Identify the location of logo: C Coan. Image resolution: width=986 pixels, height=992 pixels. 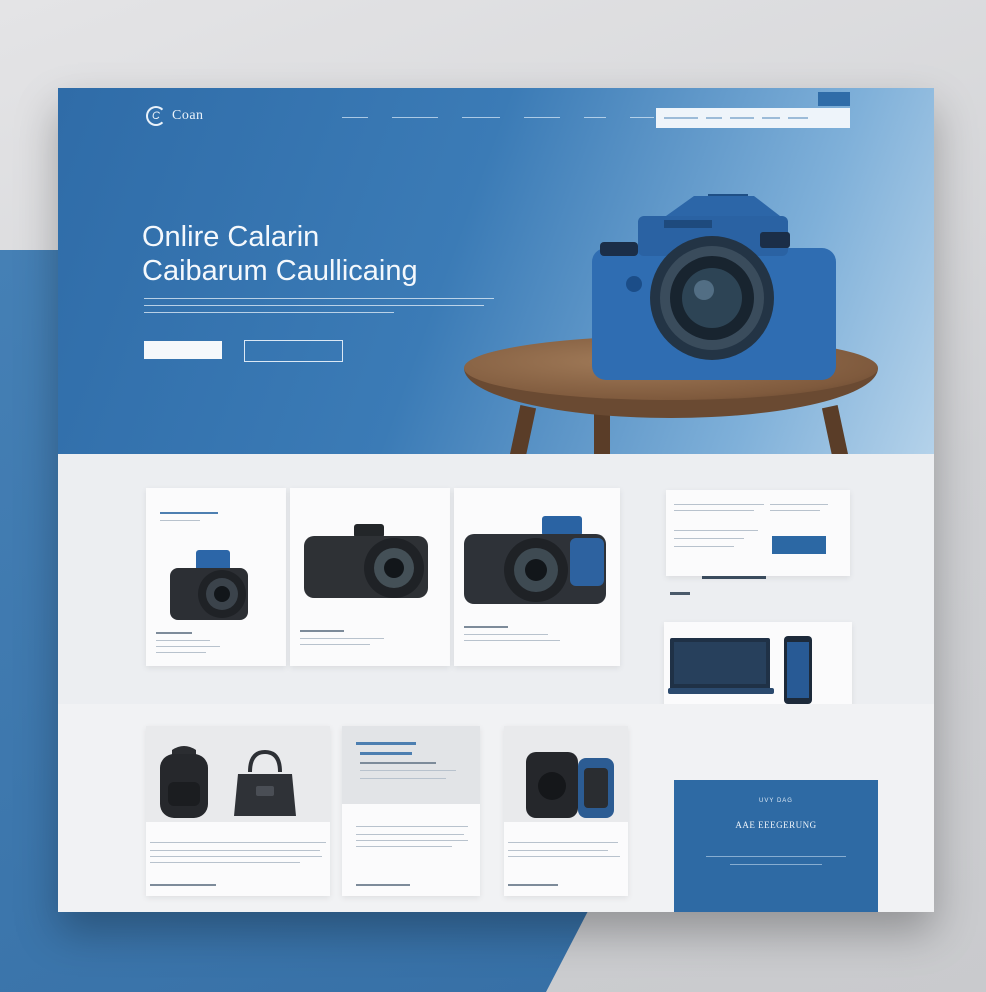
(175, 116).